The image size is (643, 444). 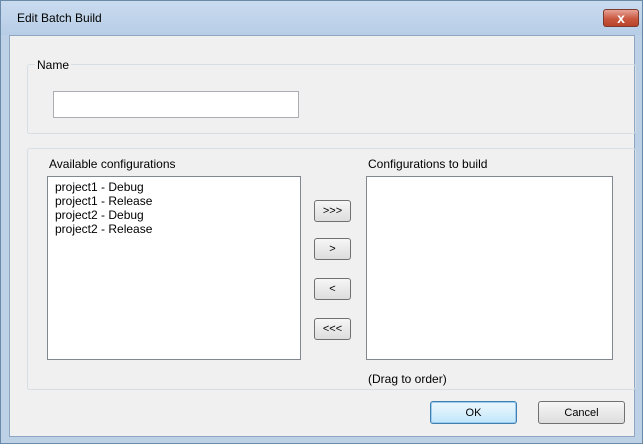 I want to click on close-button: x, so click(x=621, y=18).